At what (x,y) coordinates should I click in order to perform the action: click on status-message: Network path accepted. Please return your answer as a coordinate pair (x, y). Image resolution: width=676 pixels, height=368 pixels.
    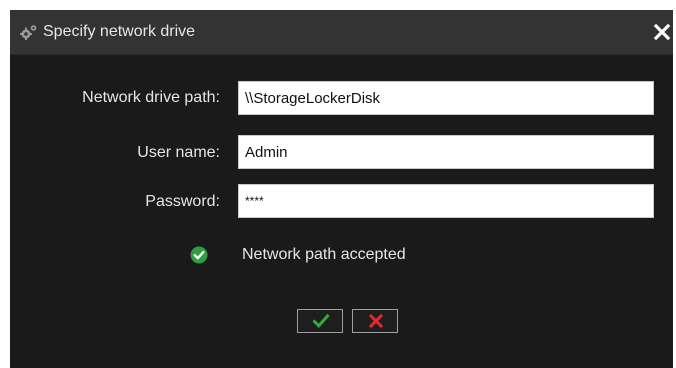
    Looking at the image, I should click on (324, 254).